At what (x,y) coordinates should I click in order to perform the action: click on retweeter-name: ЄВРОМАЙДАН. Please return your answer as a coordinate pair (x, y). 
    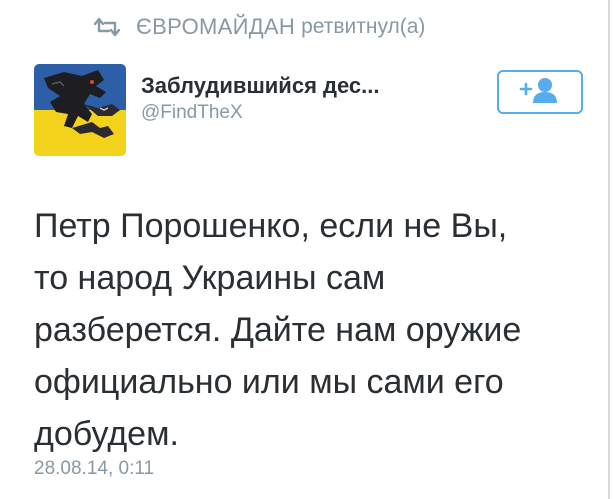
    Looking at the image, I should click on (215, 27).